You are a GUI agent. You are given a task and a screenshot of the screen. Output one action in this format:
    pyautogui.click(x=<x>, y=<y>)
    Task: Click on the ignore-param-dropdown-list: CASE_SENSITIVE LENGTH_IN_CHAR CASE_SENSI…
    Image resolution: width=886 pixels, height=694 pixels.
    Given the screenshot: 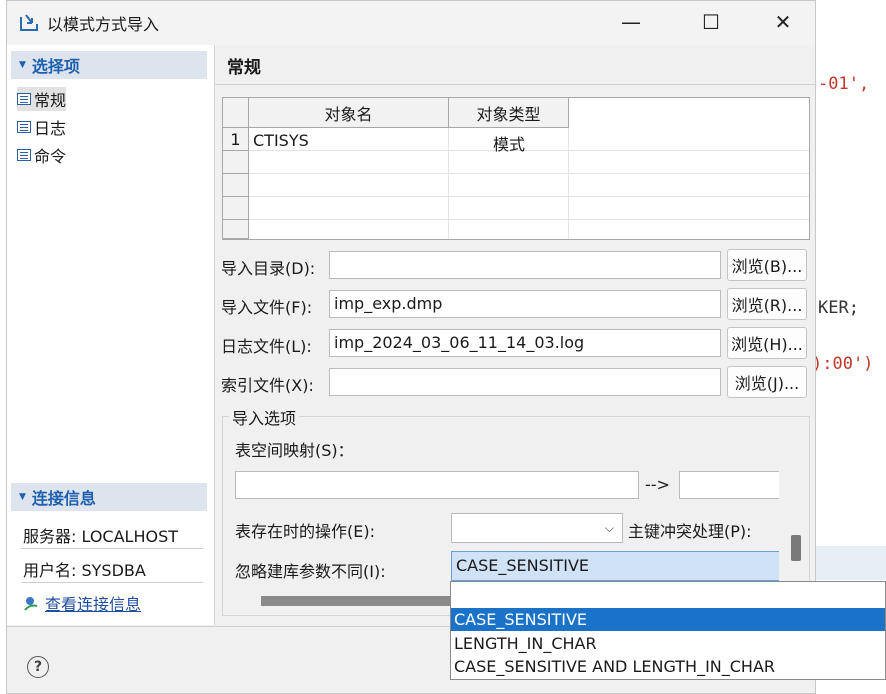 What is the action you would take?
    pyautogui.click(x=668, y=630)
    